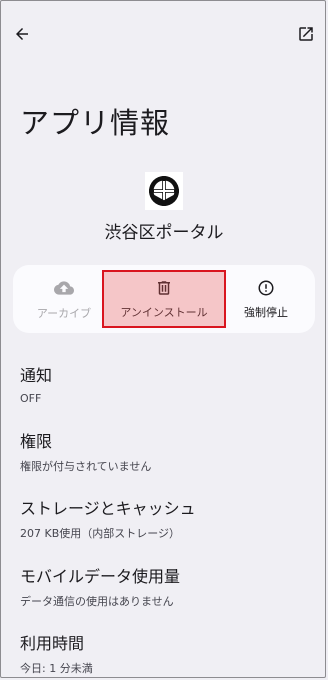  I want to click on open-app-button, so click(306, 34).